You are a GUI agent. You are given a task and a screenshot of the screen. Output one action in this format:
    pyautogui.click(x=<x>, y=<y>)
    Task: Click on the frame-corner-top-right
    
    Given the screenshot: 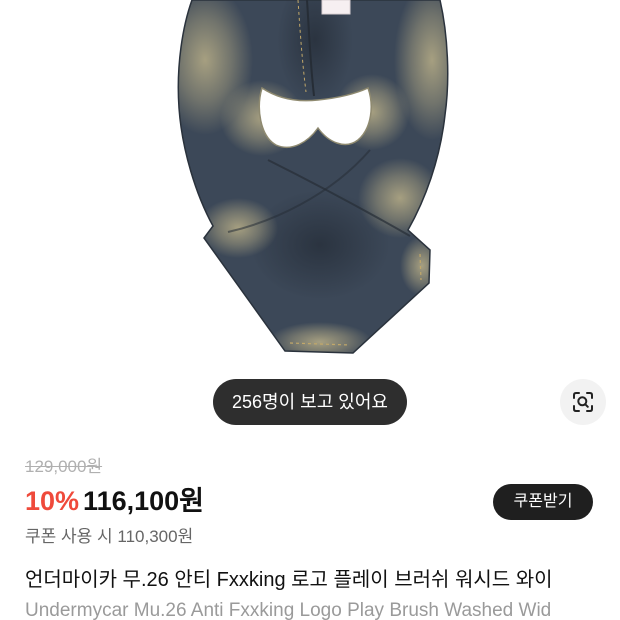 What is the action you would take?
    pyautogui.click(x=589, y=395)
    